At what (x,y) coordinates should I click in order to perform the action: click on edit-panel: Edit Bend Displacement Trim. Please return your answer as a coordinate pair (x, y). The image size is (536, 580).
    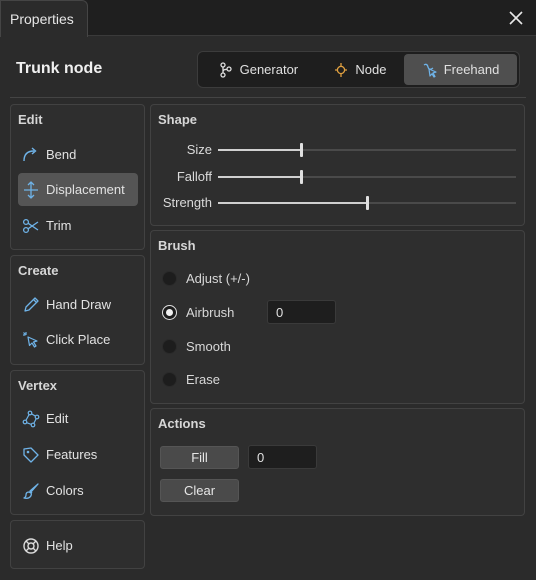
    Looking at the image, I should click on (77, 177).